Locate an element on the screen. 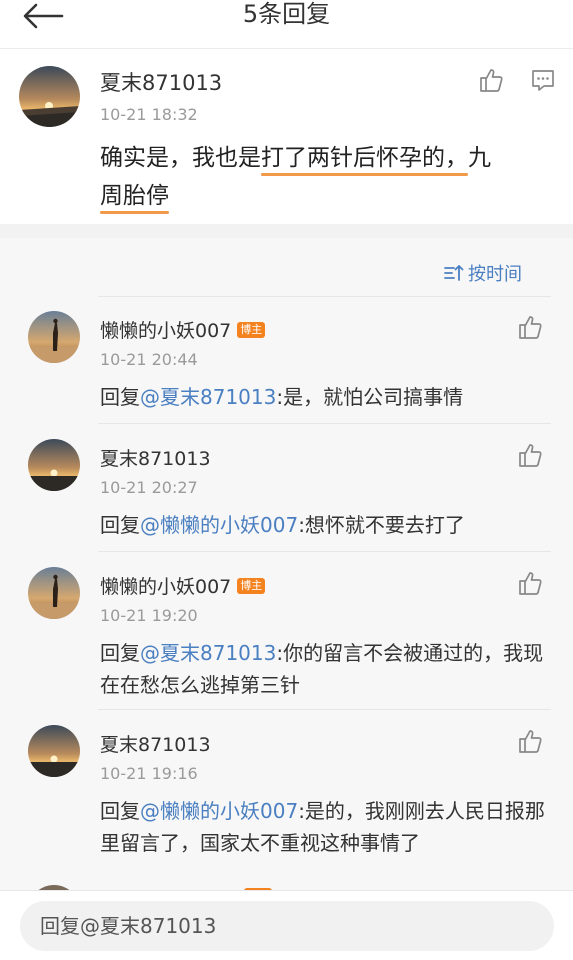  reply-input: 回复@夏末871013 is located at coordinates (287, 926).